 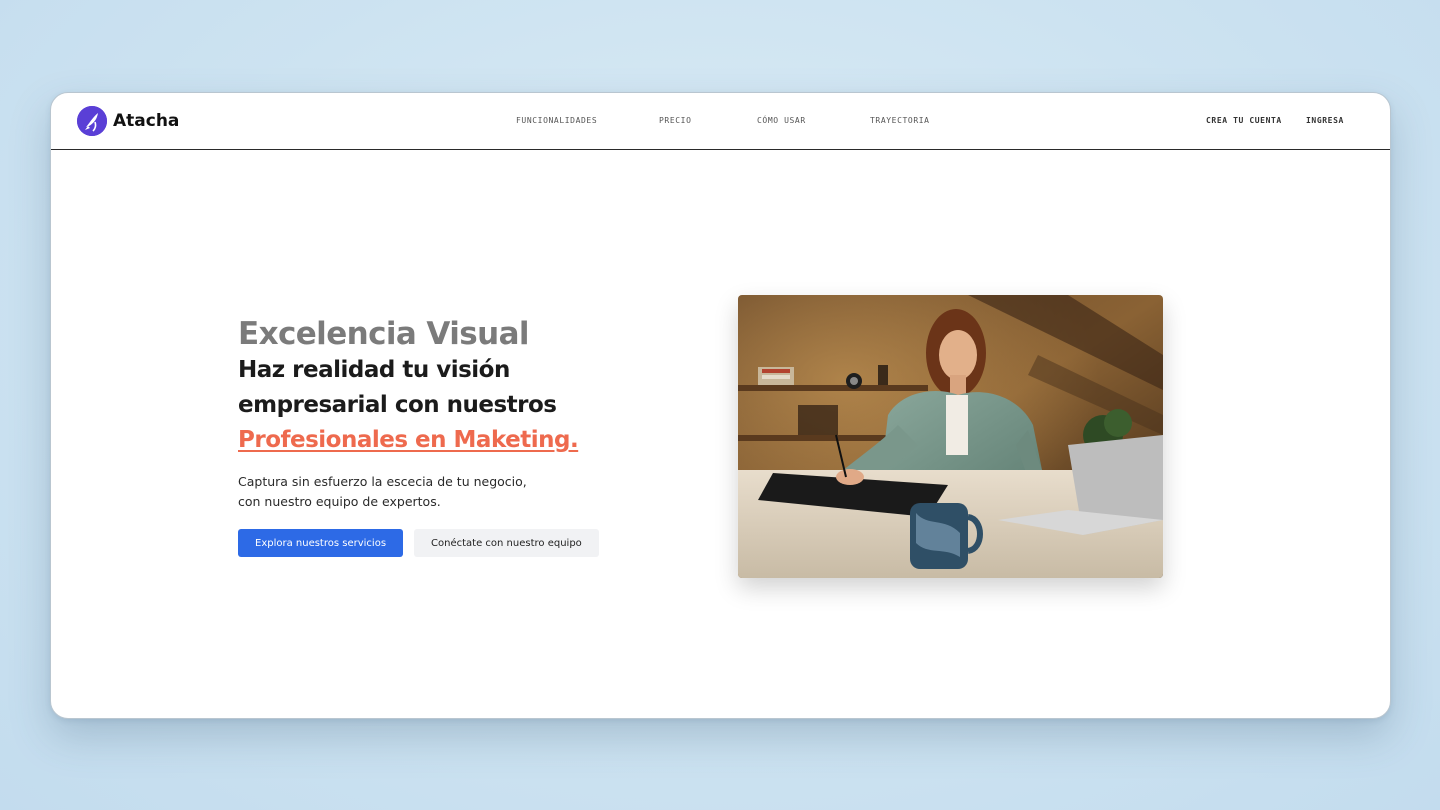 I want to click on nav-link-como-usar: CÓMO USAR, so click(x=781, y=120).